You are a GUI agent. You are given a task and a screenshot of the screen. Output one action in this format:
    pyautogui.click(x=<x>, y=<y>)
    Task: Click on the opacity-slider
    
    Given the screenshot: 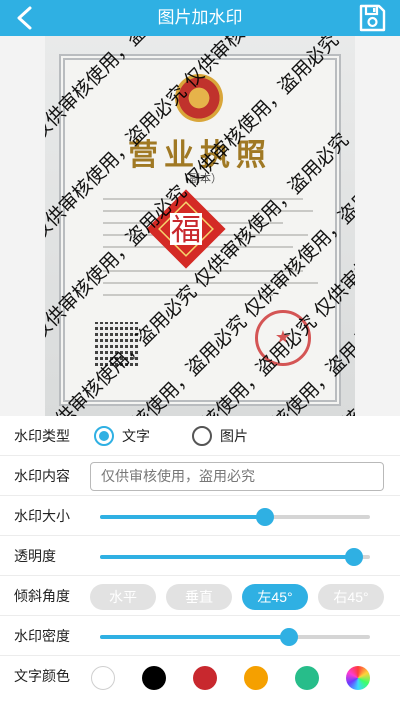 What is the action you would take?
    pyautogui.click(x=235, y=557)
    